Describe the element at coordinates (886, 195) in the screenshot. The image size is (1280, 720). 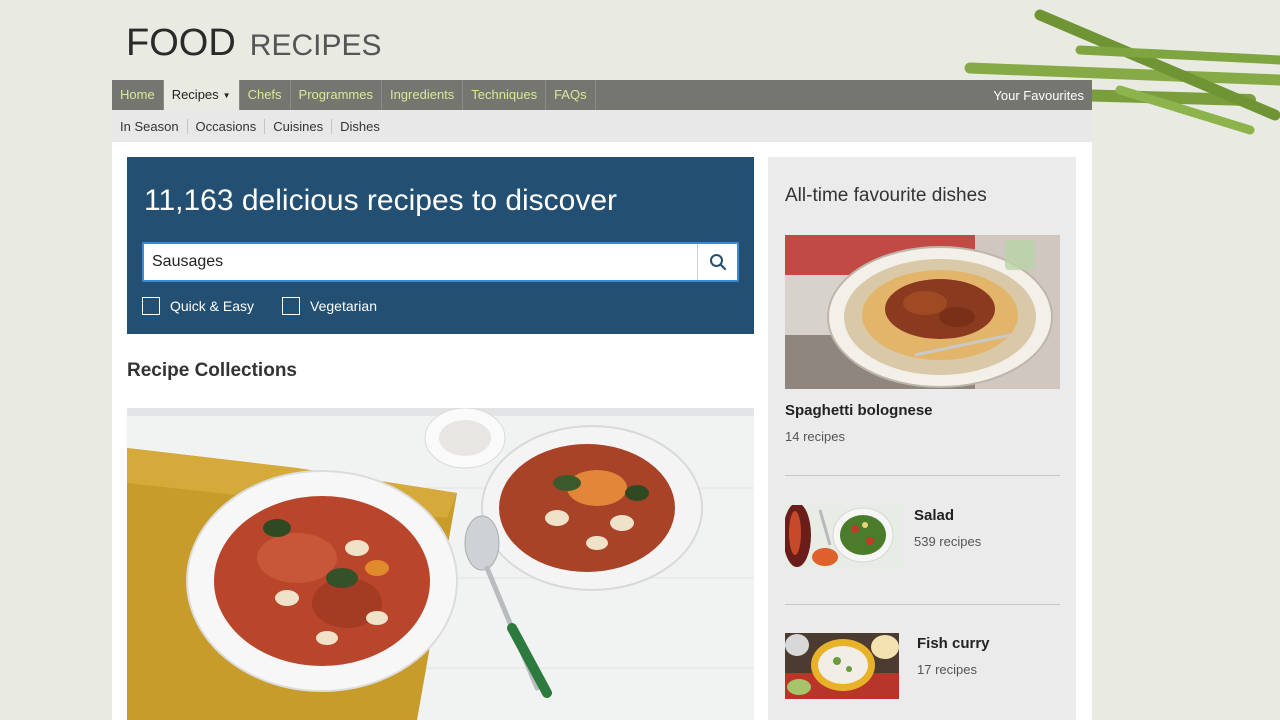
I see `favourite-dishes-title: All-time favourite dishes` at that location.